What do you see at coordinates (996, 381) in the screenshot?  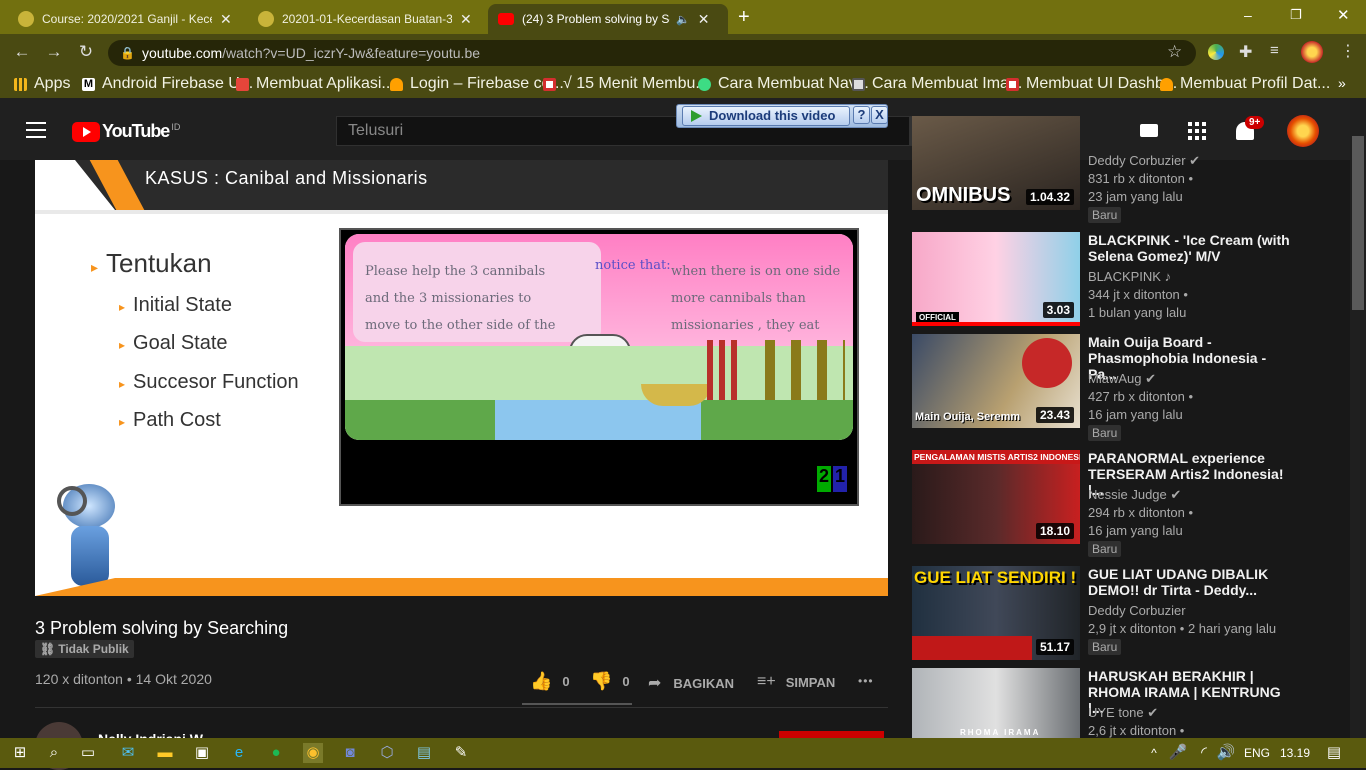 I see `video-thumbnail: Main Ouija, Seremm 23.43` at bounding box center [996, 381].